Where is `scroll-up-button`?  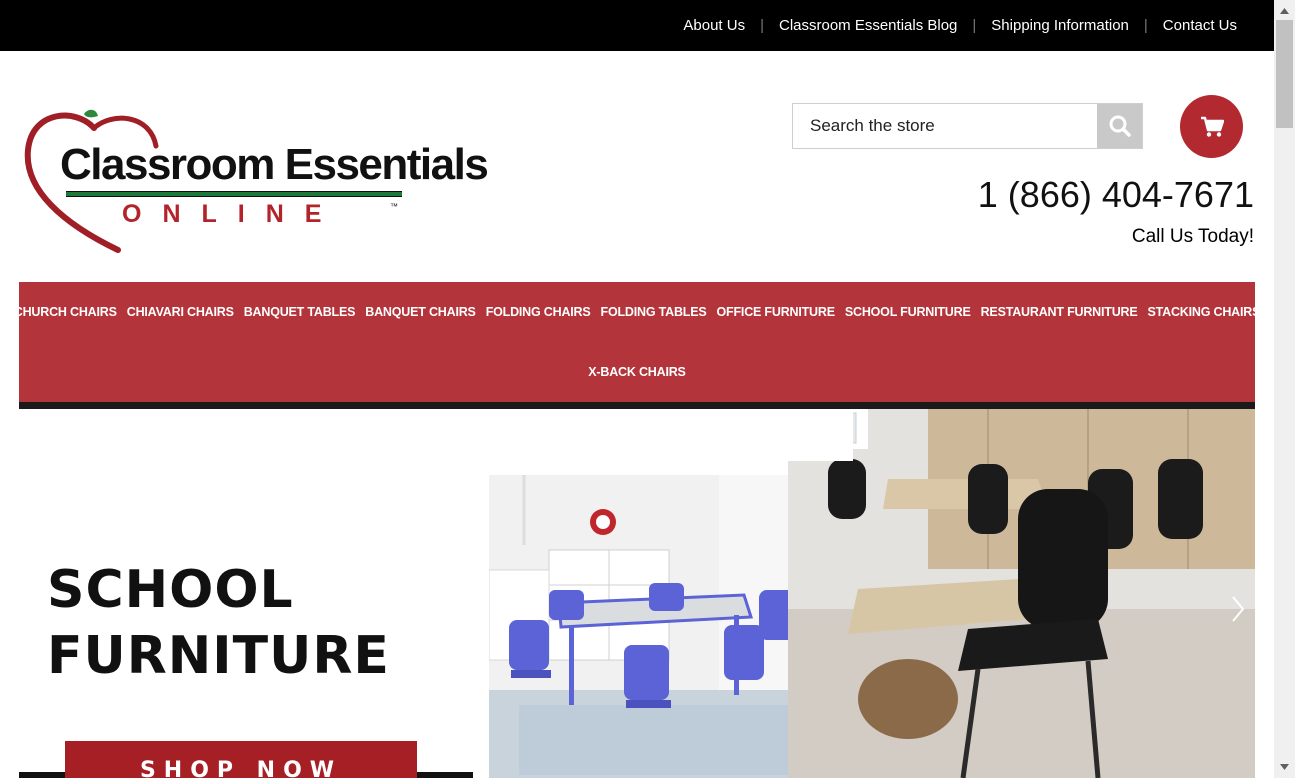
scroll-up-button is located at coordinates (1284, 11).